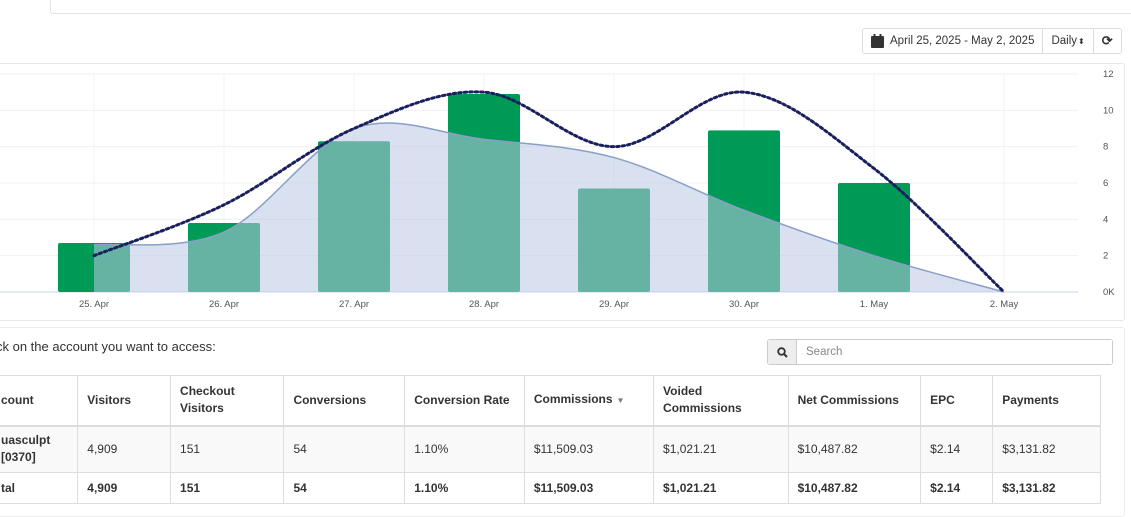  I want to click on cell: tal, so click(39, 488).